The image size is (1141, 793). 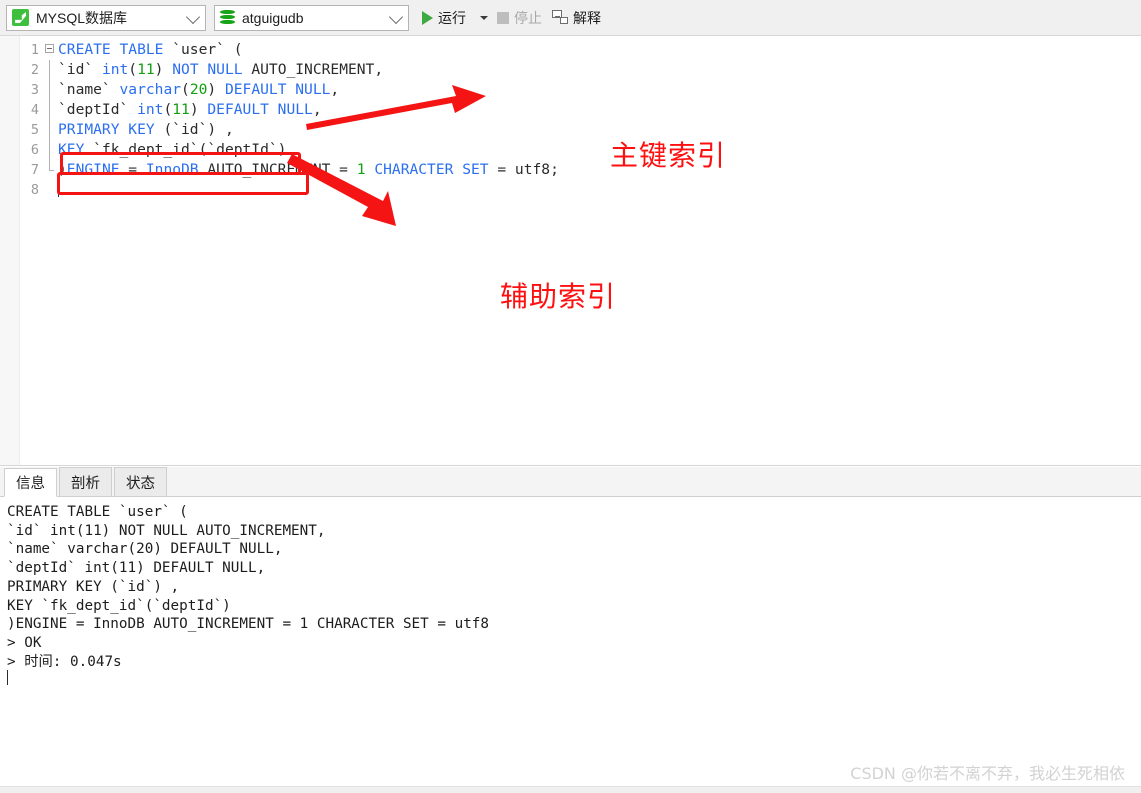 I want to click on database-type-label: MYSQL数据库, so click(x=82, y=17).